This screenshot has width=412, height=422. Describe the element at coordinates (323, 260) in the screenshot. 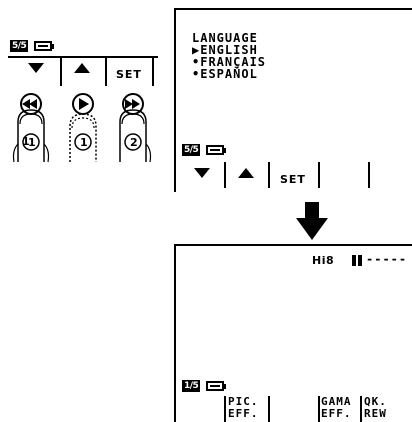

I see `format-indicator: Hi8` at that location.